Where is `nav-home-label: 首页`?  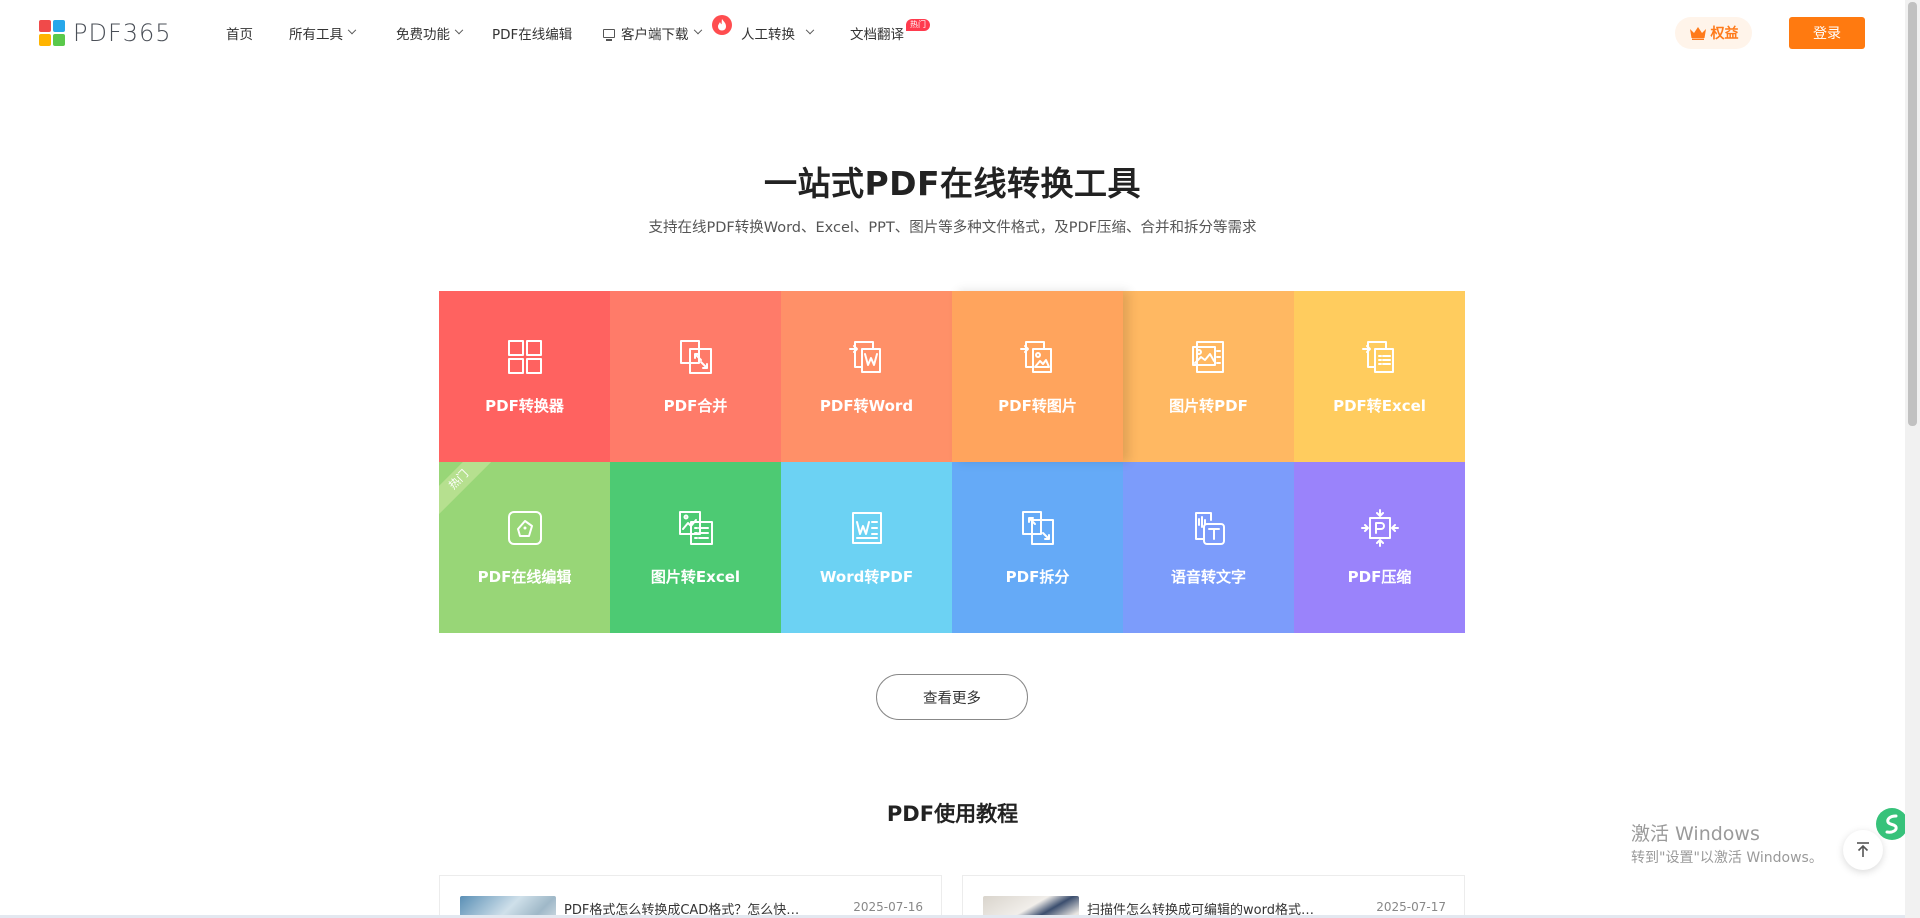
nav-home-label: 首页 is located at coordinates (239, 35).